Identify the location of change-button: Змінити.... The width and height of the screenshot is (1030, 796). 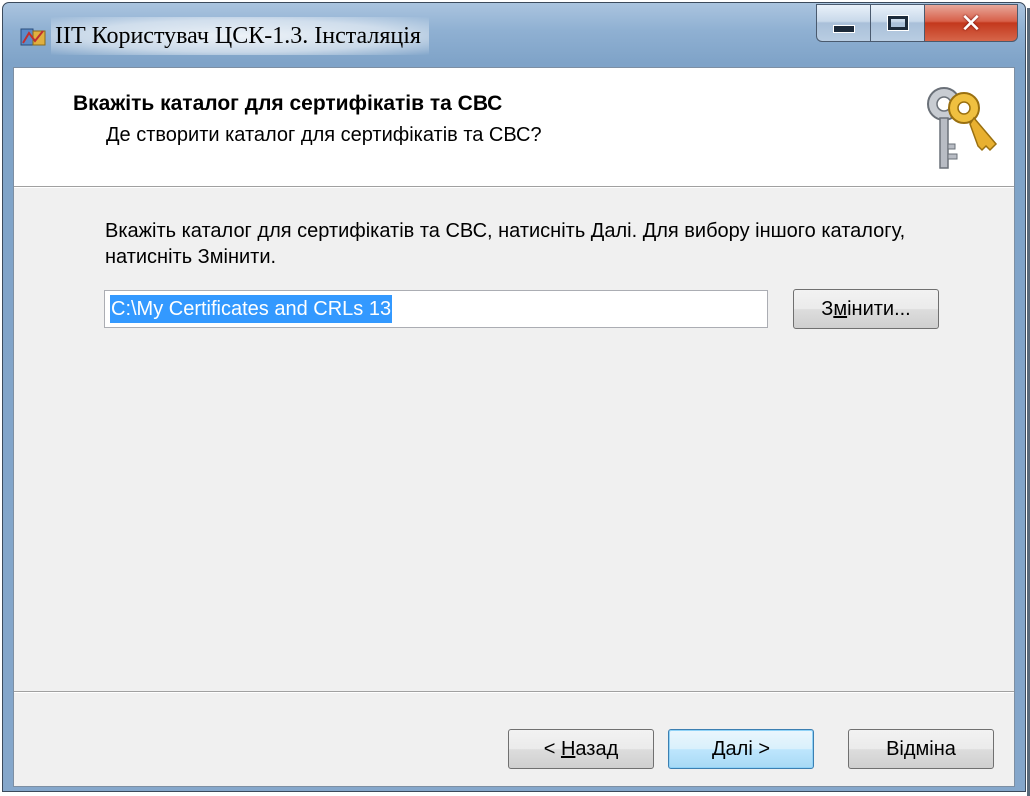
(866, 309).